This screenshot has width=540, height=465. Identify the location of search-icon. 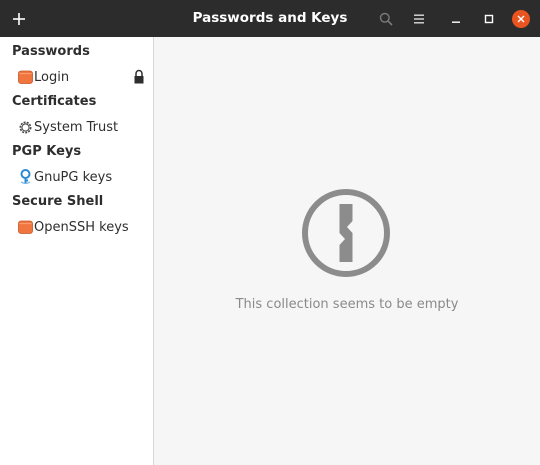
(386, 19).